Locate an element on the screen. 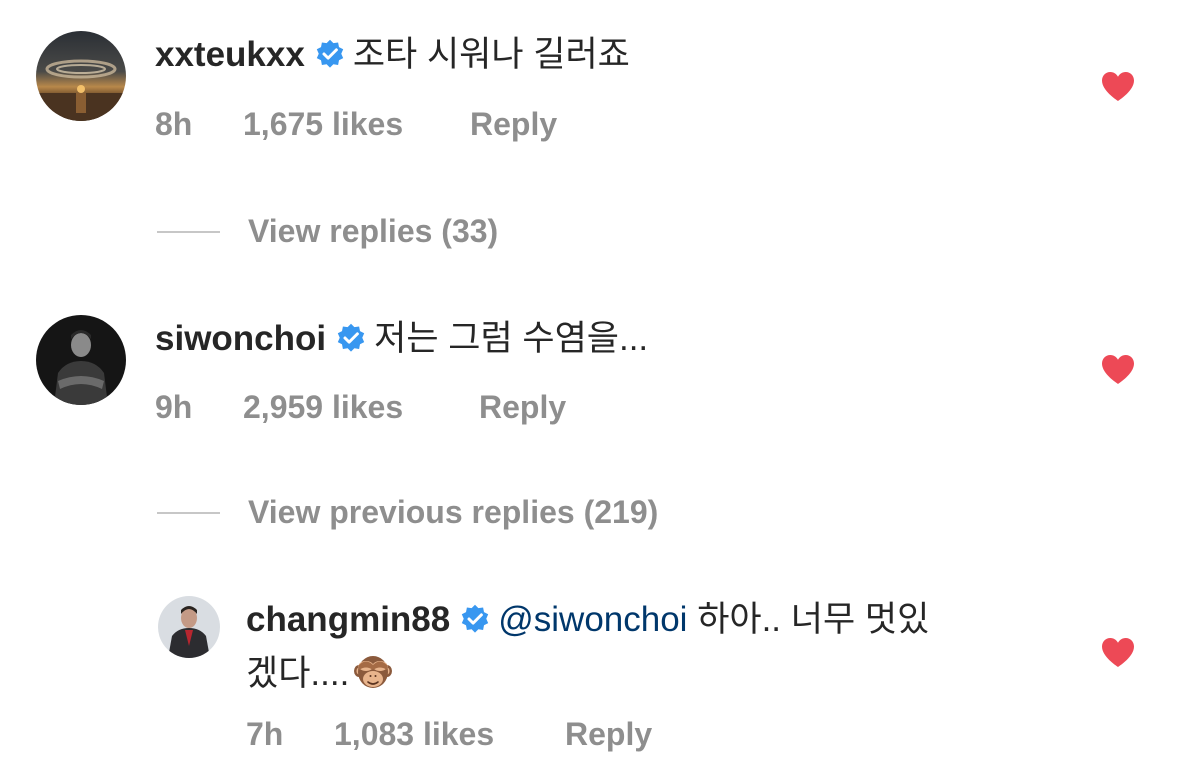 This screenshot has width=1200, height=781. likes-count: 1,083 likes is located at coordinates (414, 734).